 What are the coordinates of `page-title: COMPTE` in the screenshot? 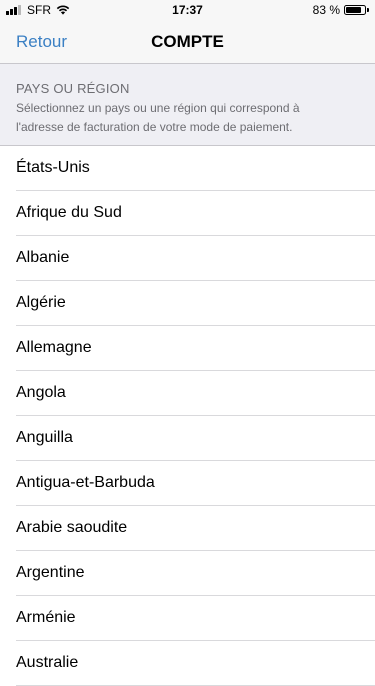 It's located at (187, 41).